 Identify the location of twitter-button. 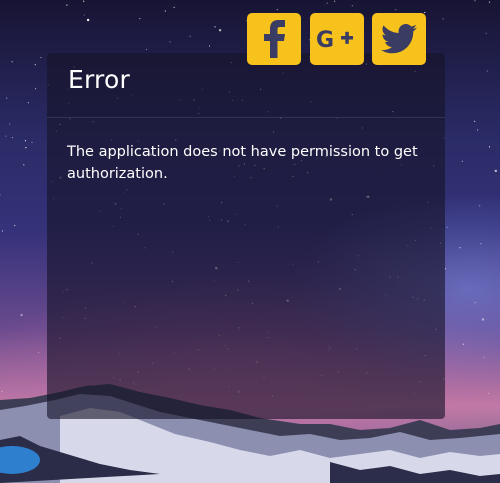
(399, 39).